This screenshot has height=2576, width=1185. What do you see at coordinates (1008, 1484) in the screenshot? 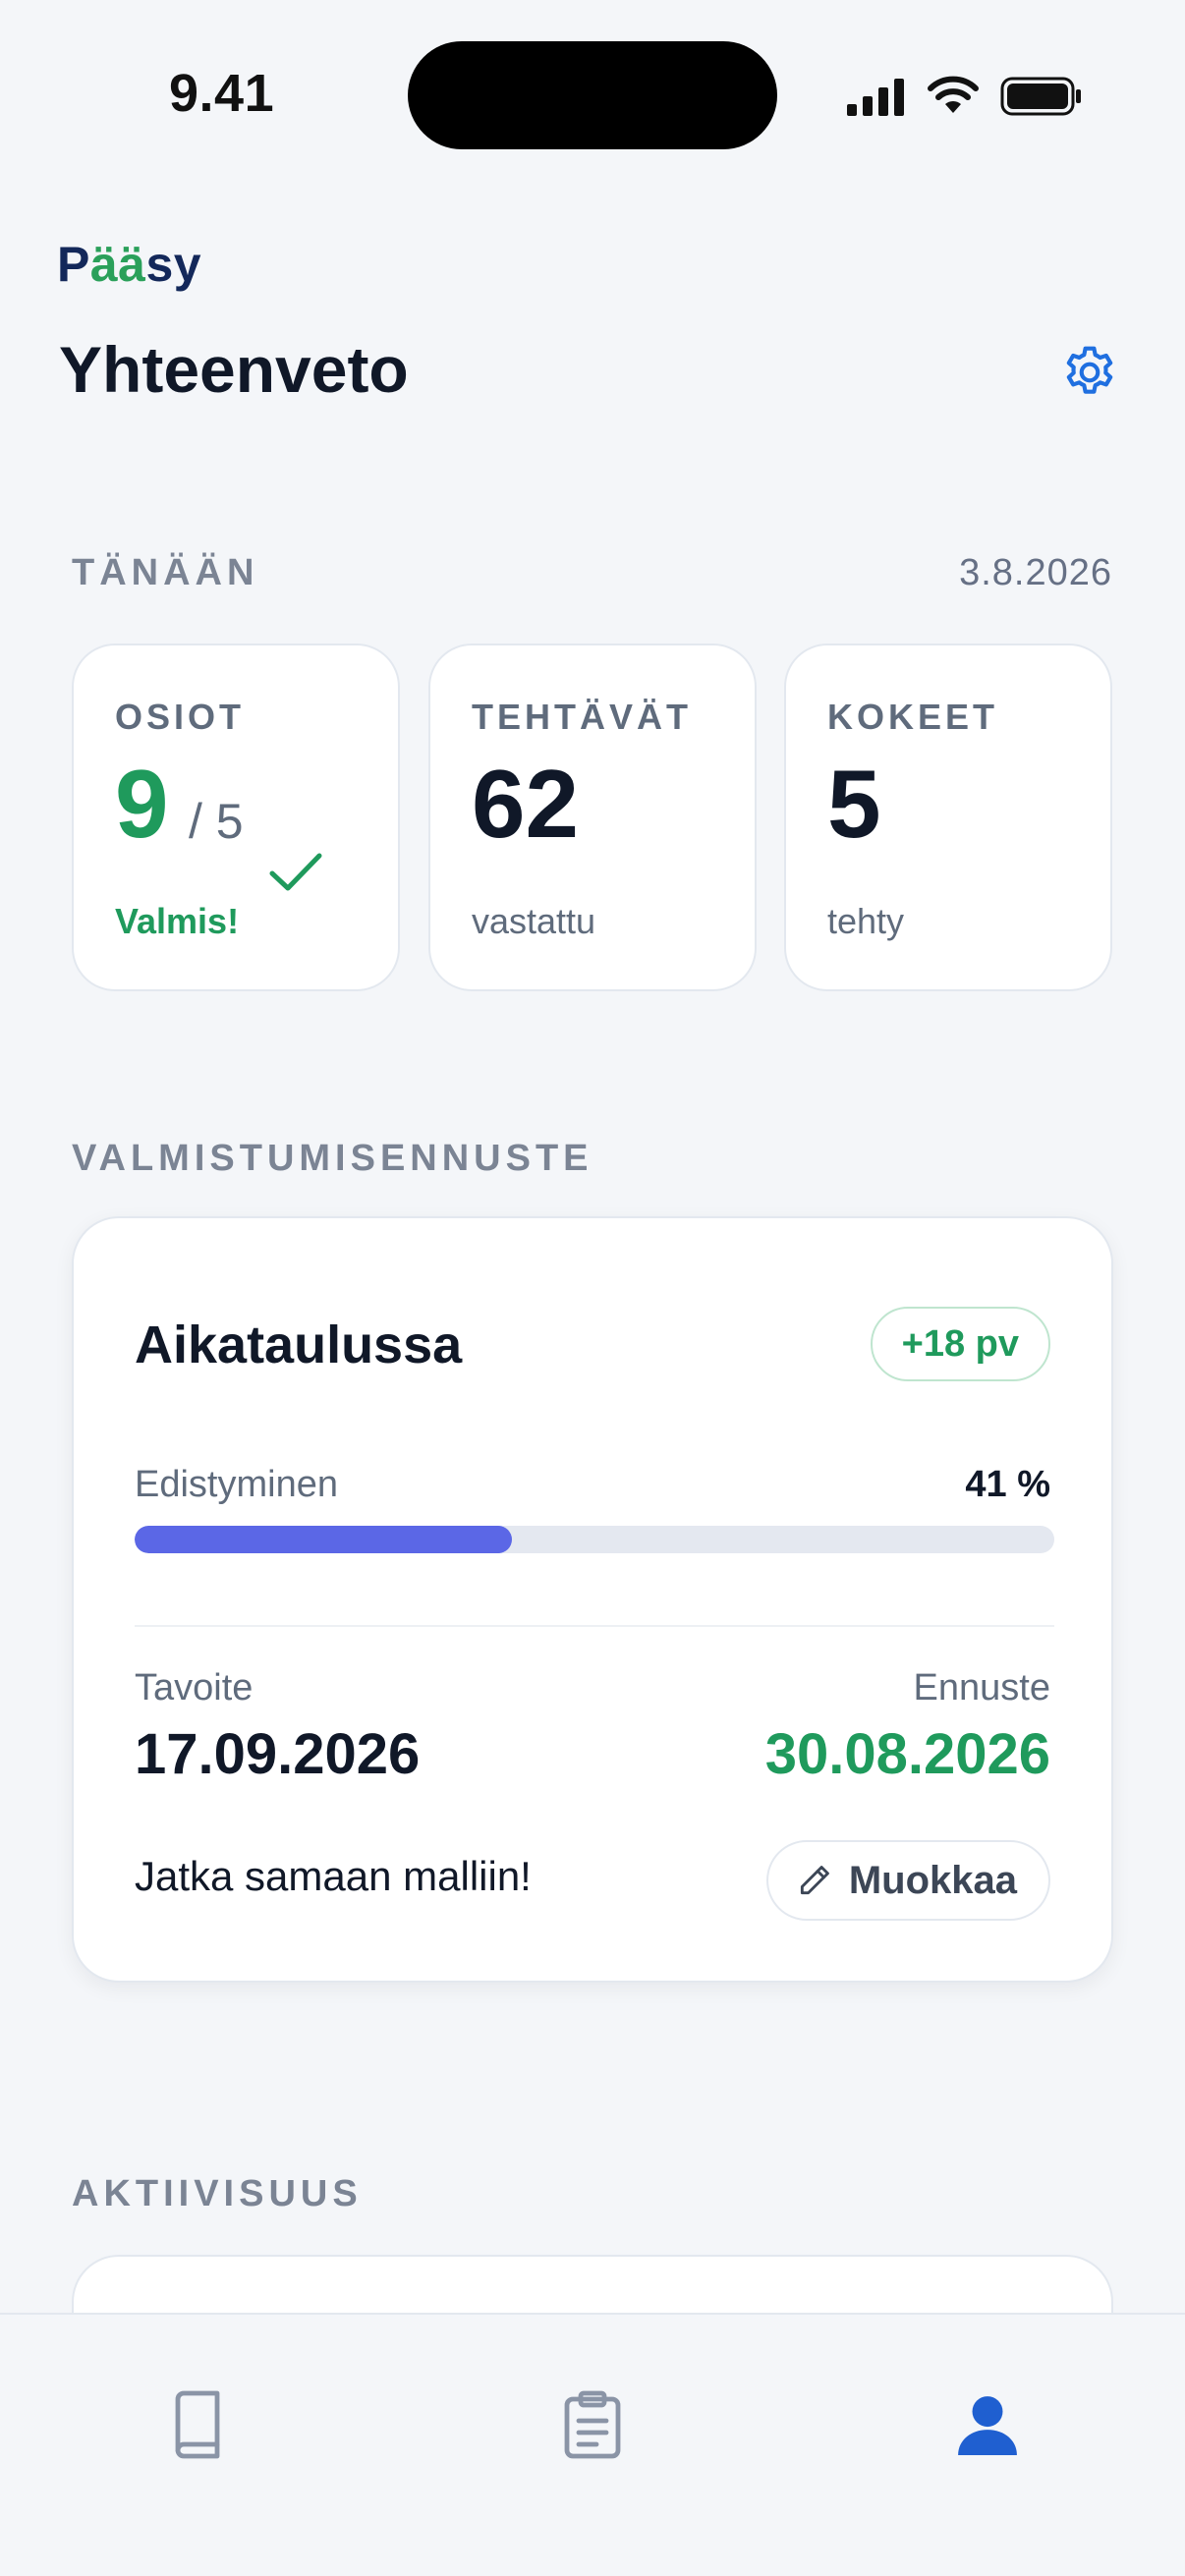
I see `progress-value: 41 %` at bounding box center [1008, 1484].